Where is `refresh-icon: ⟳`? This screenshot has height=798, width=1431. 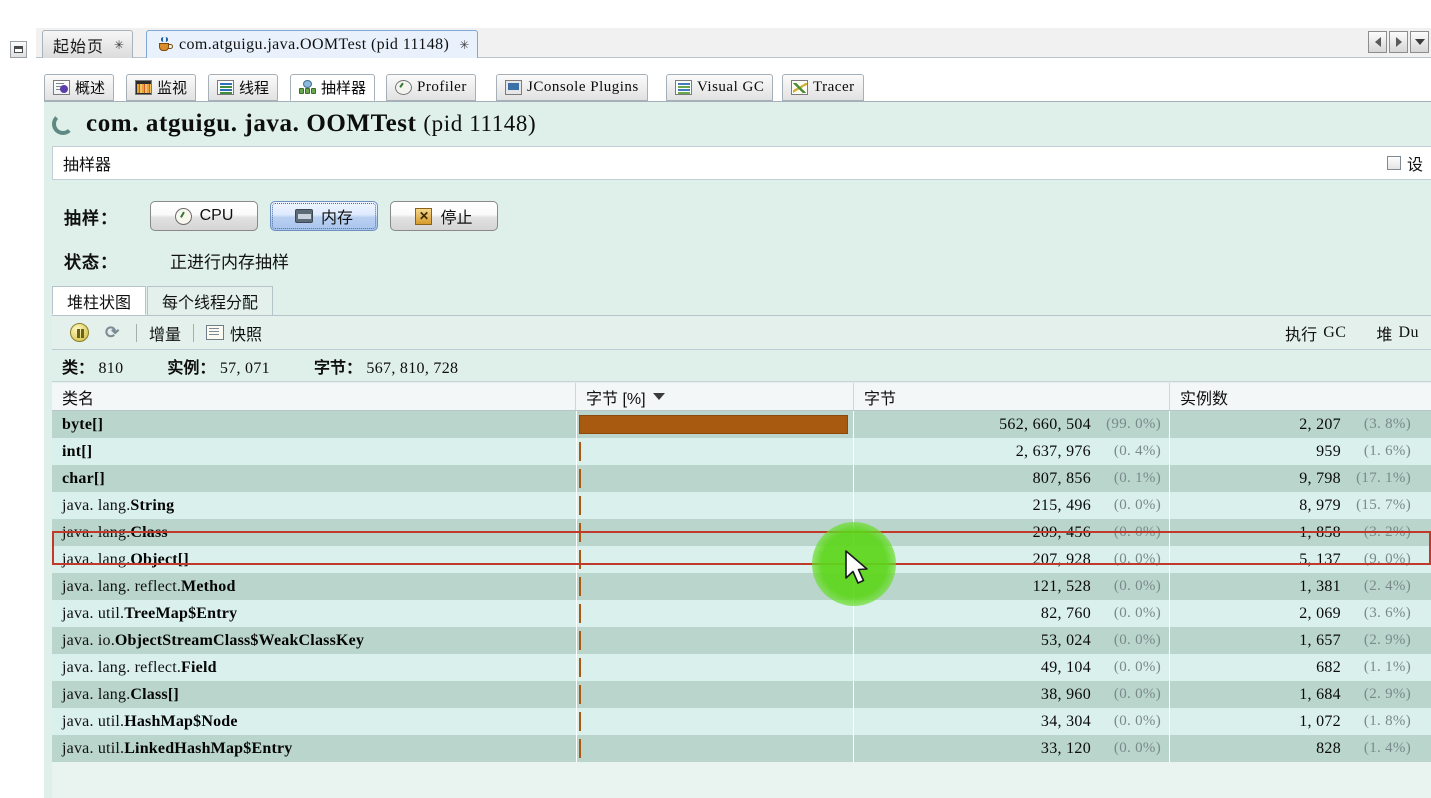
refresh-icon: ⟳ is located at coordinates (112, 332).